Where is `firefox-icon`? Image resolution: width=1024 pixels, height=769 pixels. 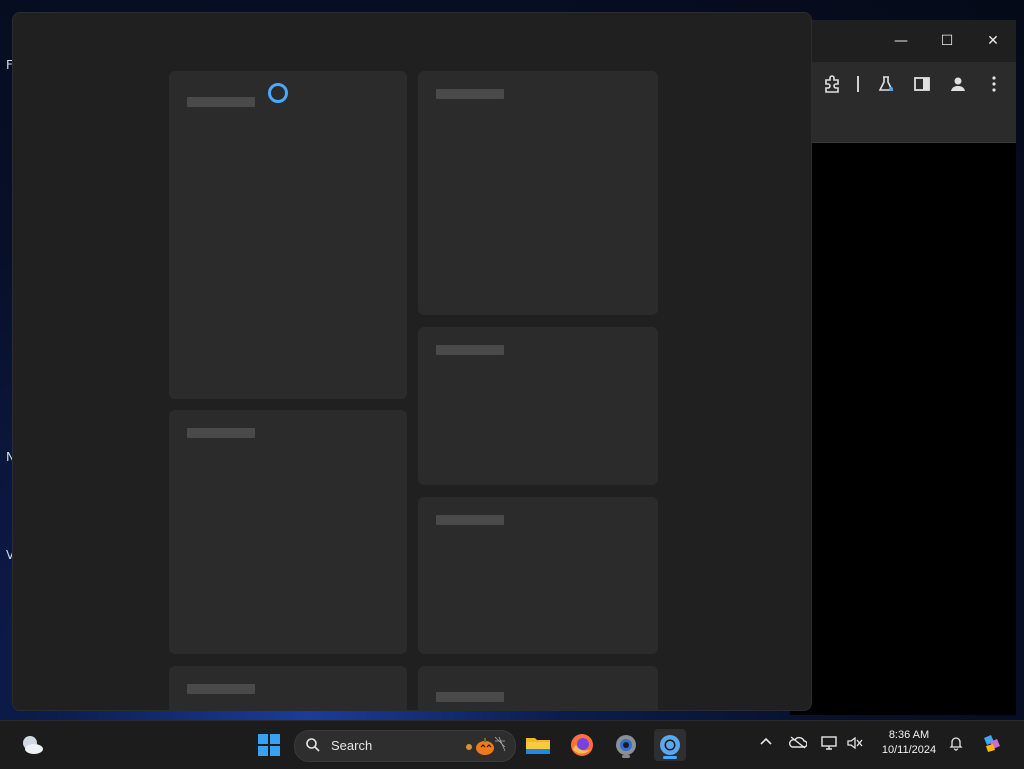
firefox-icon is located at coordinates (582, 745).